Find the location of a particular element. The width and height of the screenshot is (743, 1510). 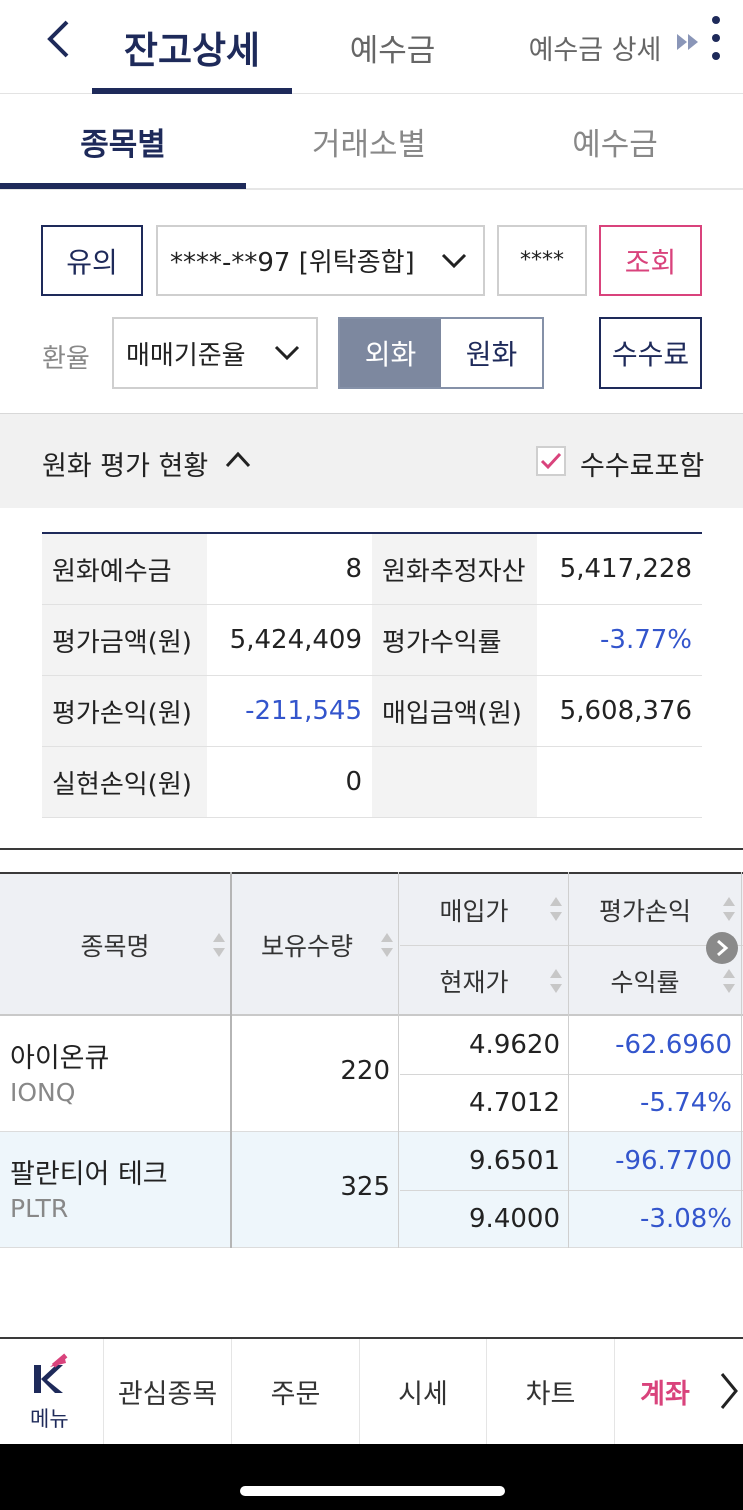

scroll-right-button is located at coordinates (722, 948).